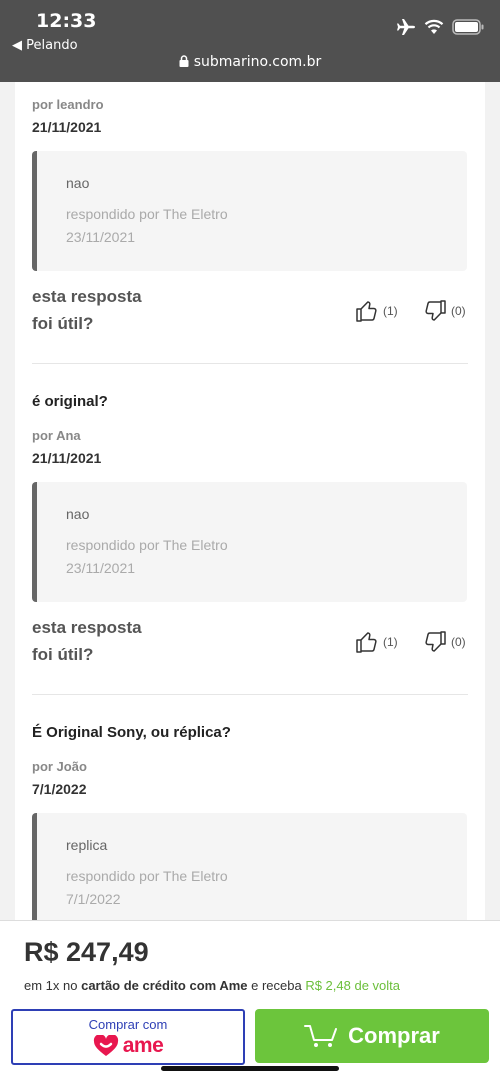 This screenshot has width=500, height=1082. What do you see at coordinates (86, 952) in the screenshot?
I see `price: R$ 247,49` at bounding box center [86, 952].